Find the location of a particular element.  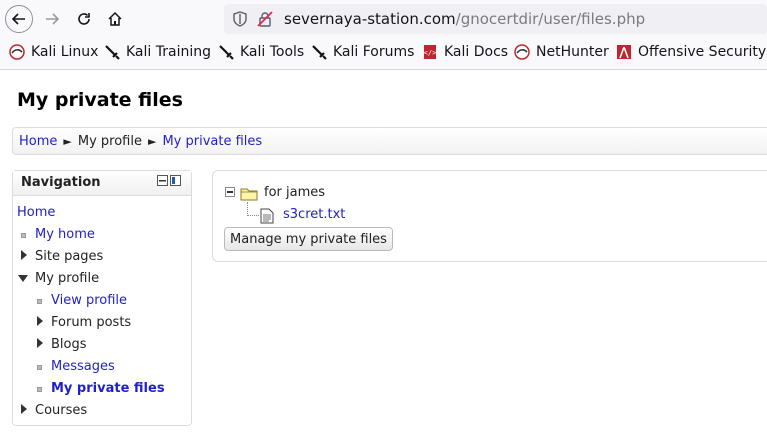

nav-view-profile-link: View profile is located at coordinates (89, 300).